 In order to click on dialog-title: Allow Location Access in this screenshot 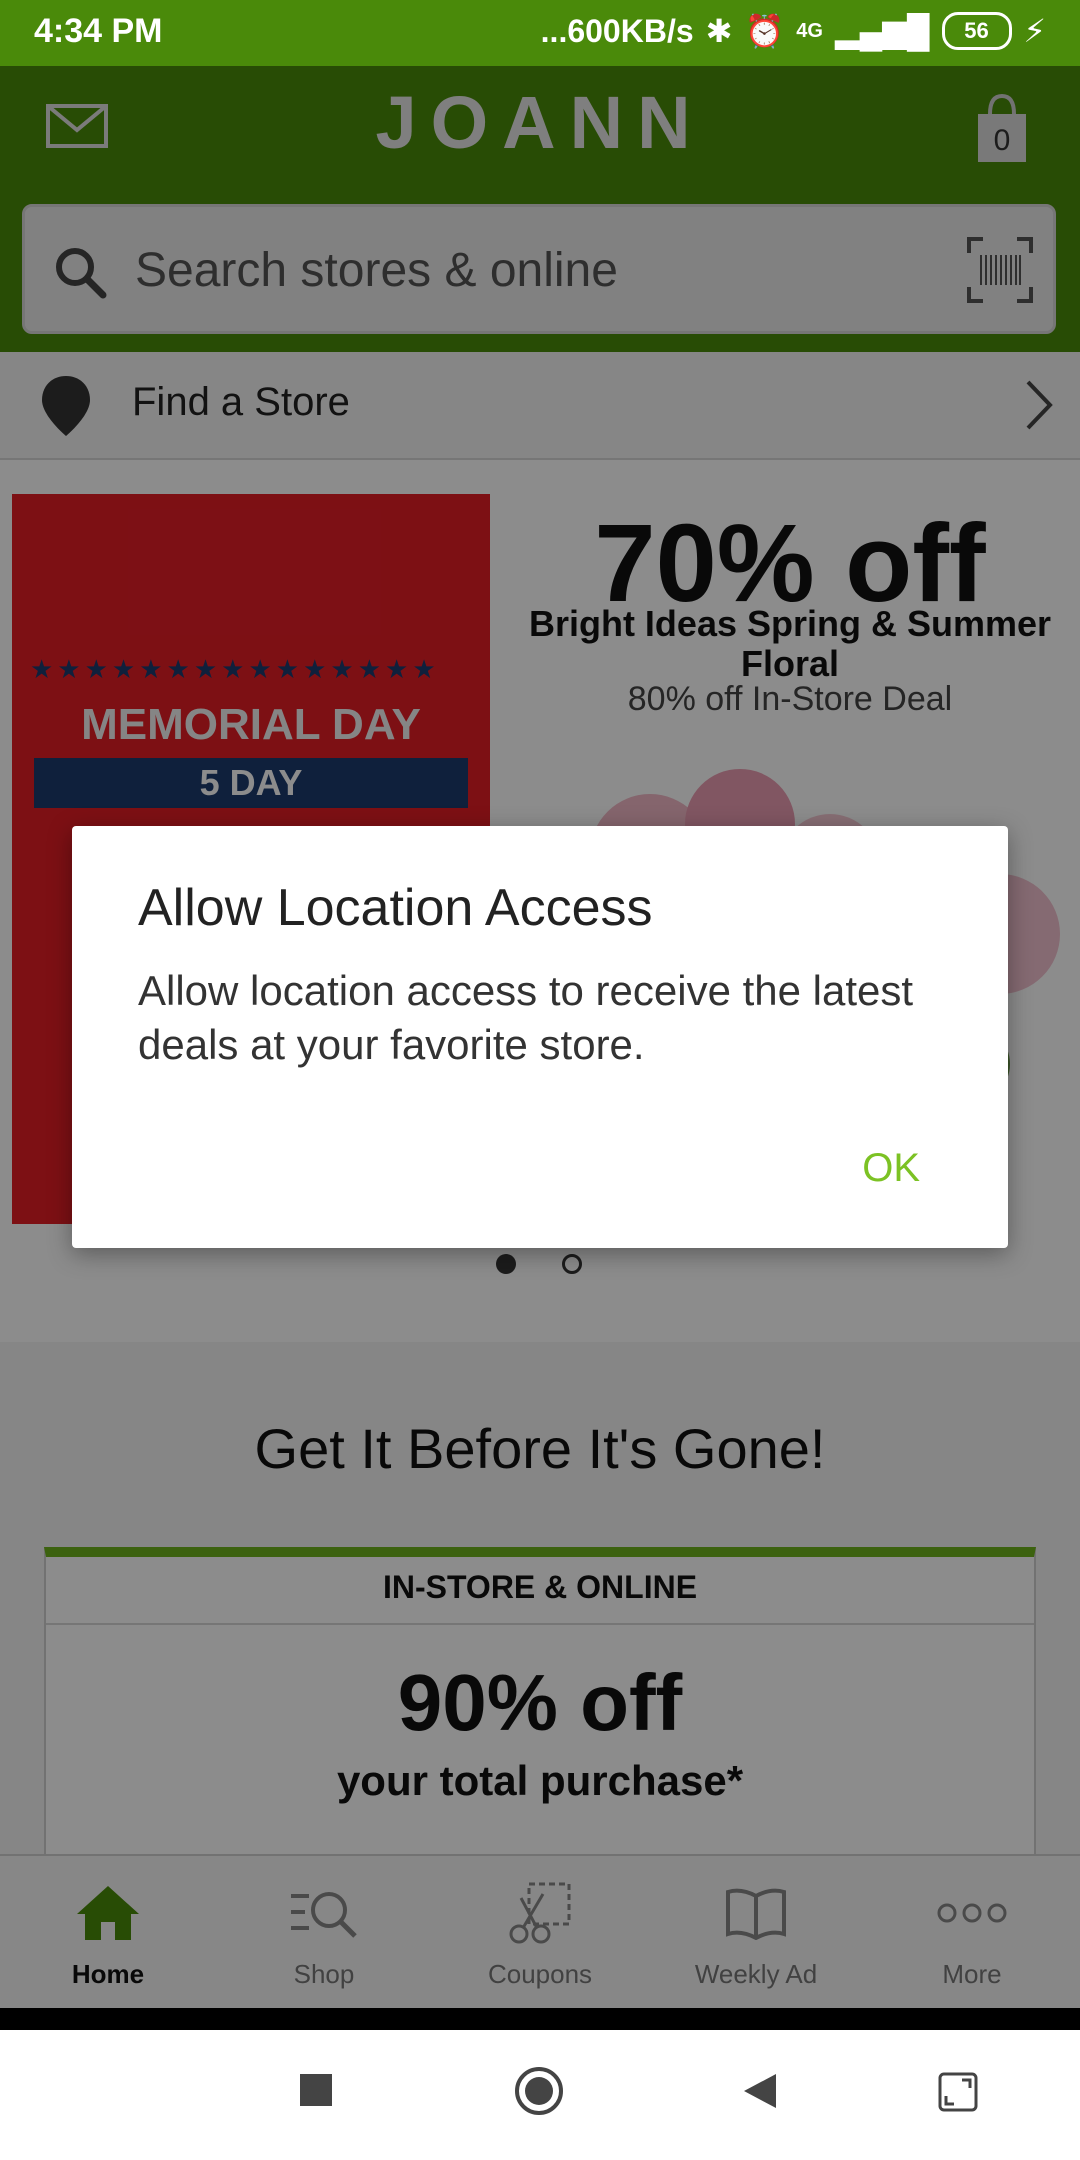, I will do `click(395, 908)`.